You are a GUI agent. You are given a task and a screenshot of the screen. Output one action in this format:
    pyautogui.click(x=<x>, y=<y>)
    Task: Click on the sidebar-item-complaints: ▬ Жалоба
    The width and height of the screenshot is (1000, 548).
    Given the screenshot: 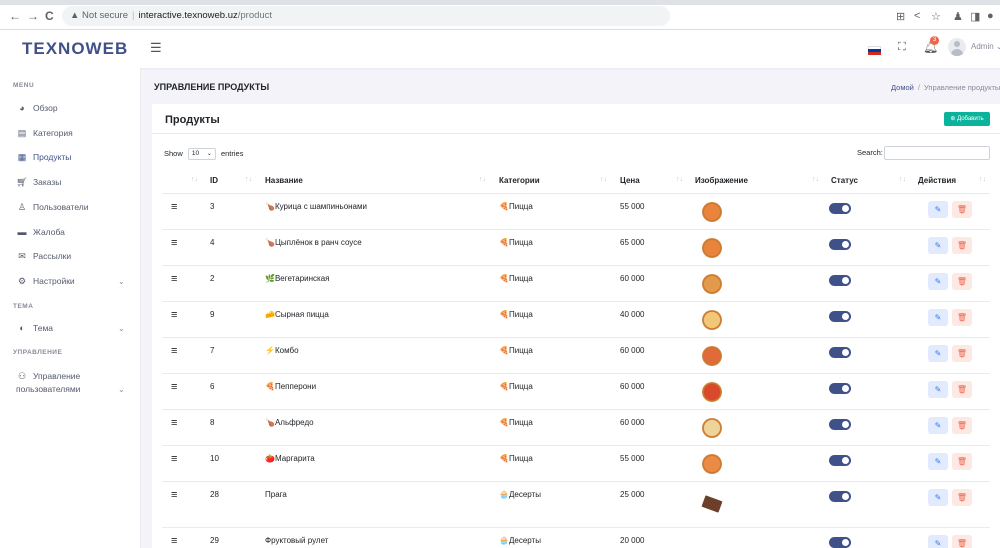 What is the action you would take?
    pyautogui.click(x=40, y=232)
    